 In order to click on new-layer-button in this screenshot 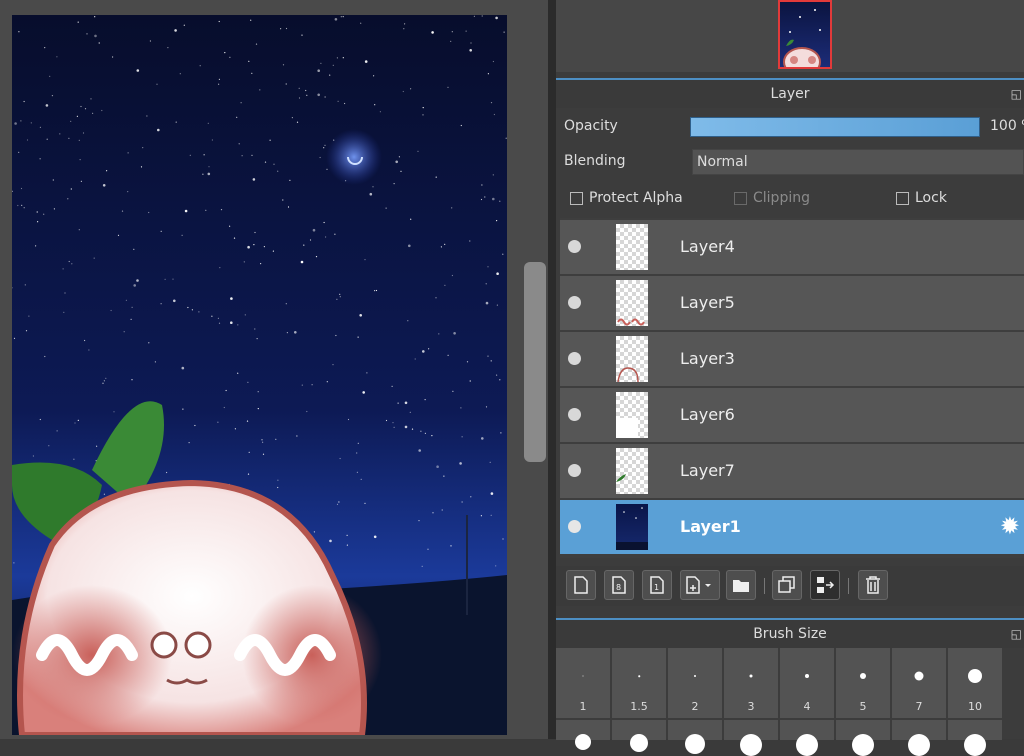, I will do `click(581, 585)`.